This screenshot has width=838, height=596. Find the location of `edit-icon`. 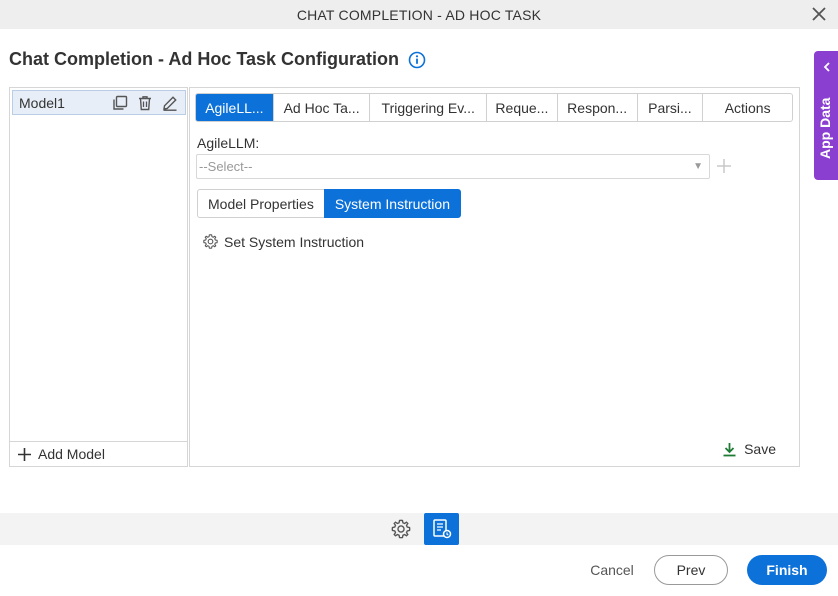

edit-icon is located at coordinates (170, 103).